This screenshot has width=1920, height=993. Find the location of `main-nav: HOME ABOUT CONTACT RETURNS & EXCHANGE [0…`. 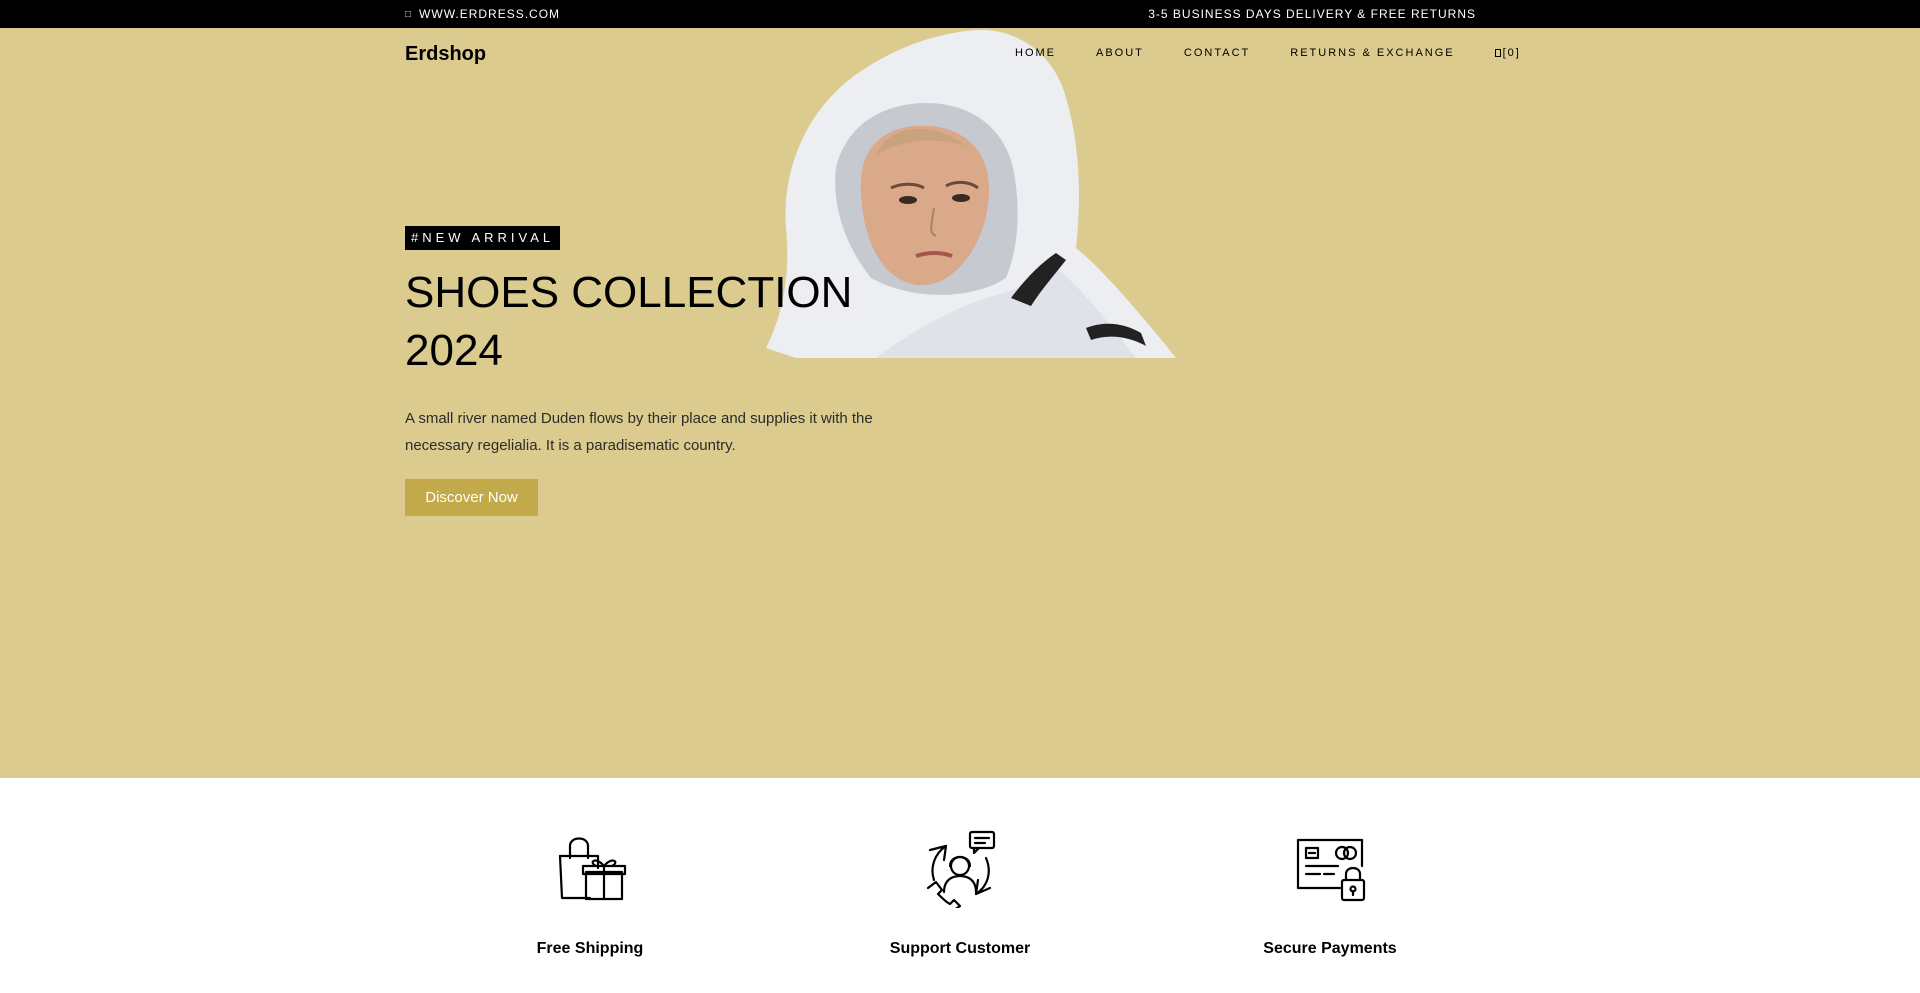

main-nav: HOME ABOUT CONTACT RETURNS & EXCHANGE [0… is located at coordinates (1288, 53).